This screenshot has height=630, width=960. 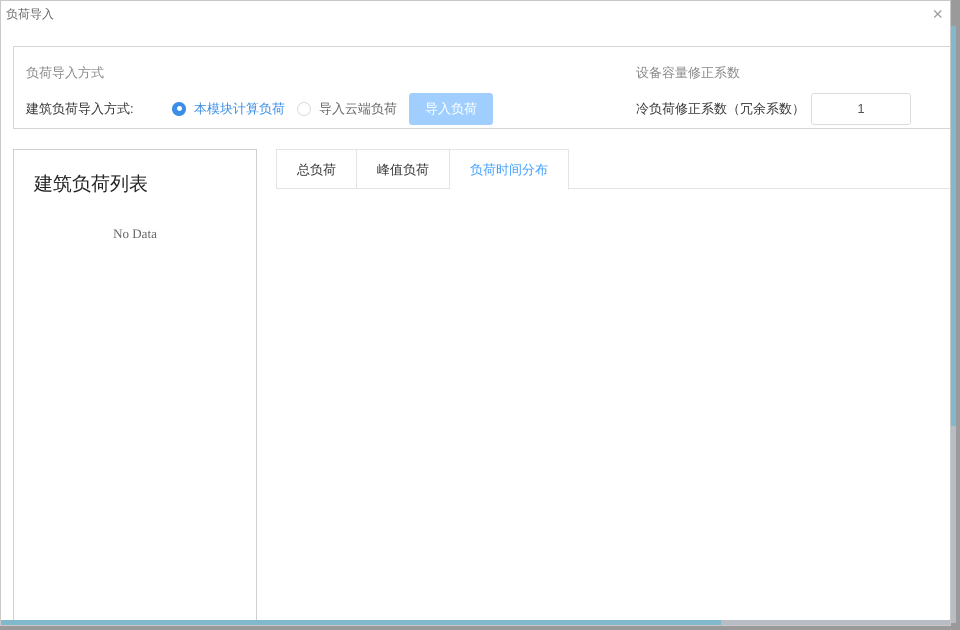 I want to click on radio-option: 本模块计算负荷, so click(x=228, y=108).